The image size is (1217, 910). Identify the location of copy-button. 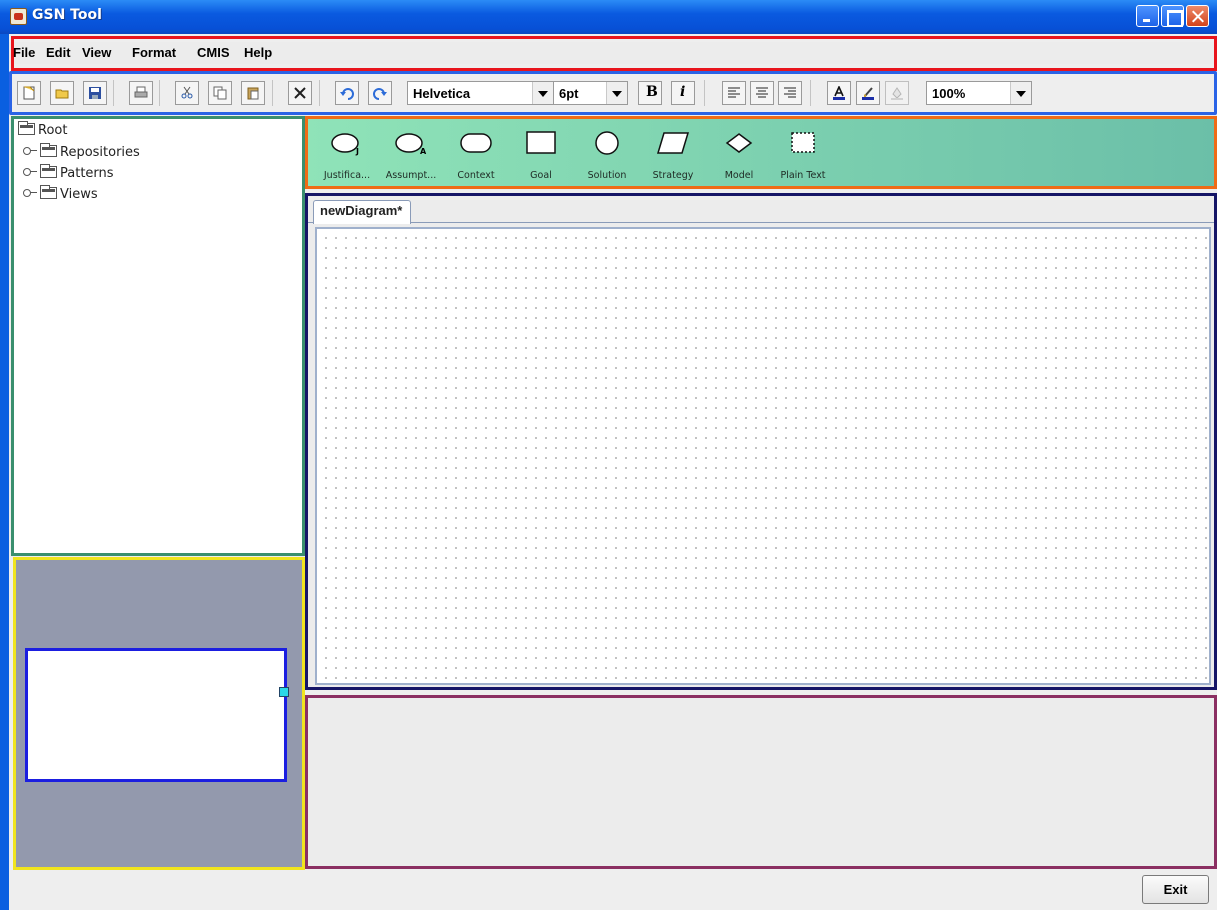
(220, 93).